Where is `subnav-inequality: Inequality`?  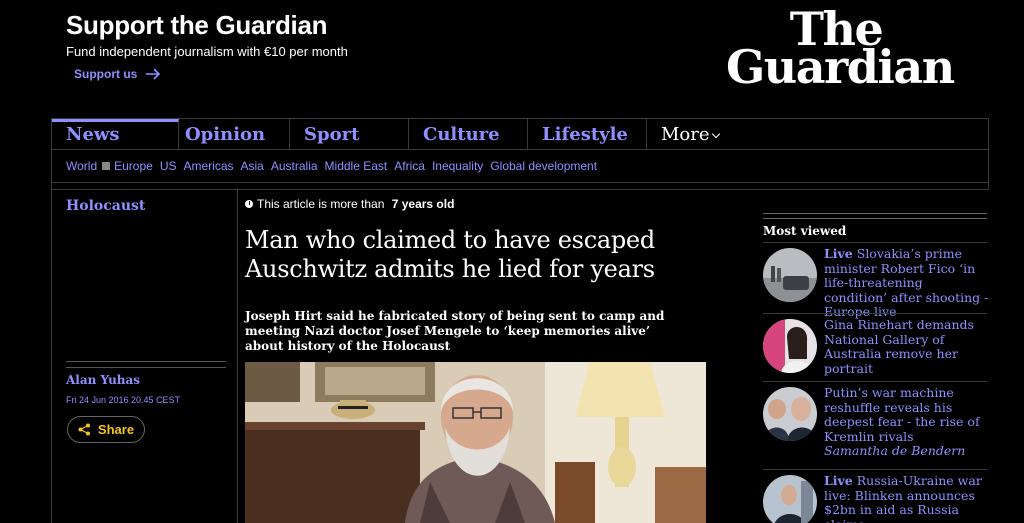 subnav-inequality: Inequality is located at coordinates (457, 166).